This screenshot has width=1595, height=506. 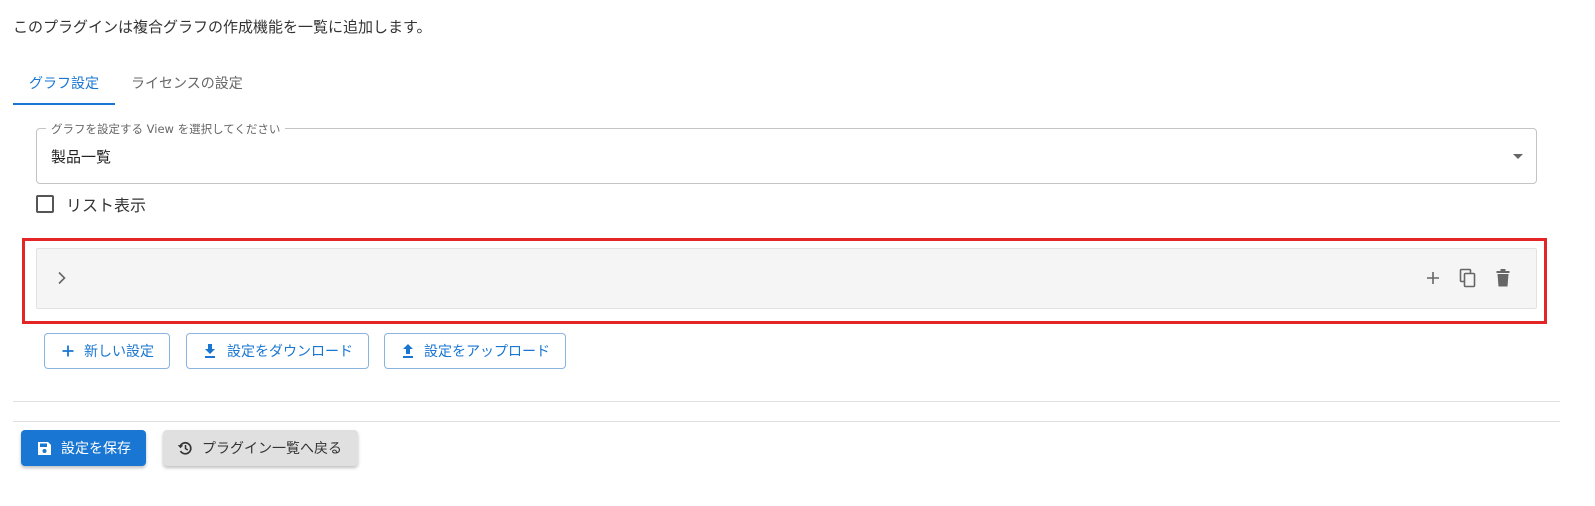 What do you see at coordinates (1518, 156) in the screenshot?
I see `dropdown-arrow-icon` at bounding box center [1518, 156].